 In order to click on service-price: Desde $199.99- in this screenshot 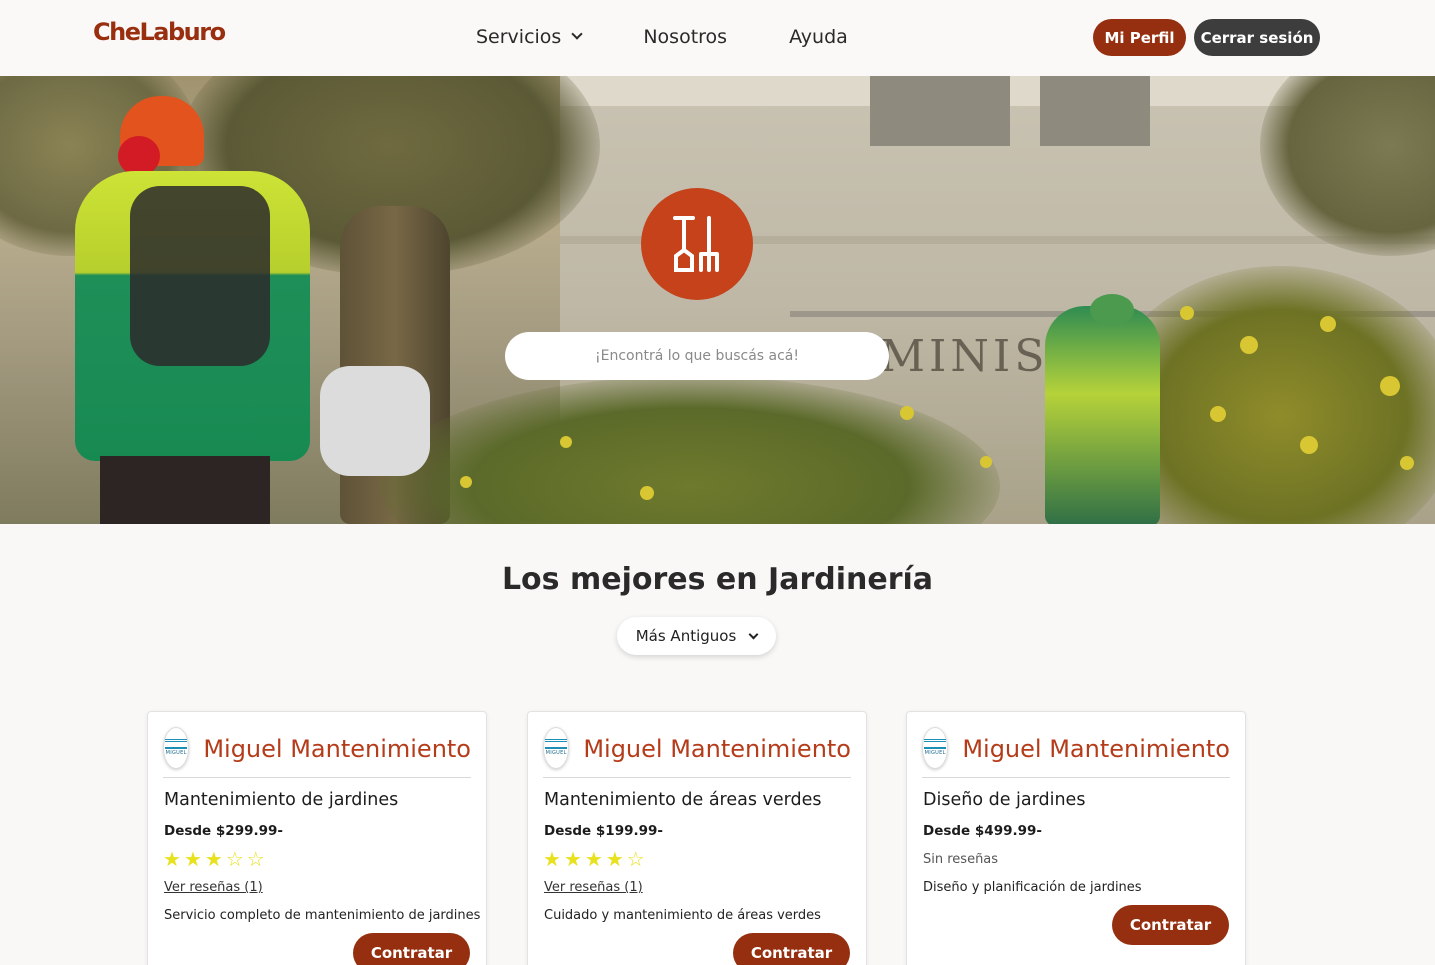, I will do `click(604, 831)`.